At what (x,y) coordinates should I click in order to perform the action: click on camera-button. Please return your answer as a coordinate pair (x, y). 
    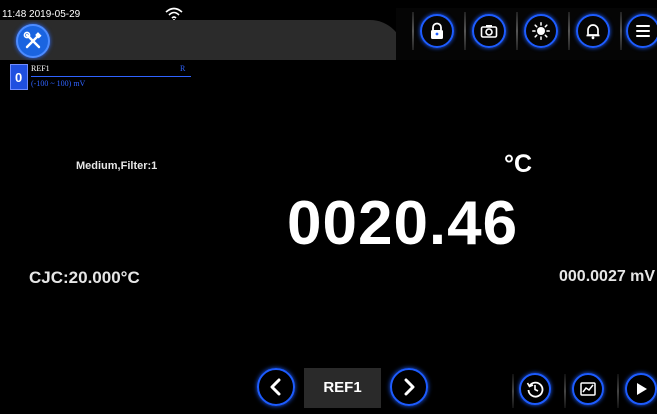
    Looking at the image, I should click on (489, 31).